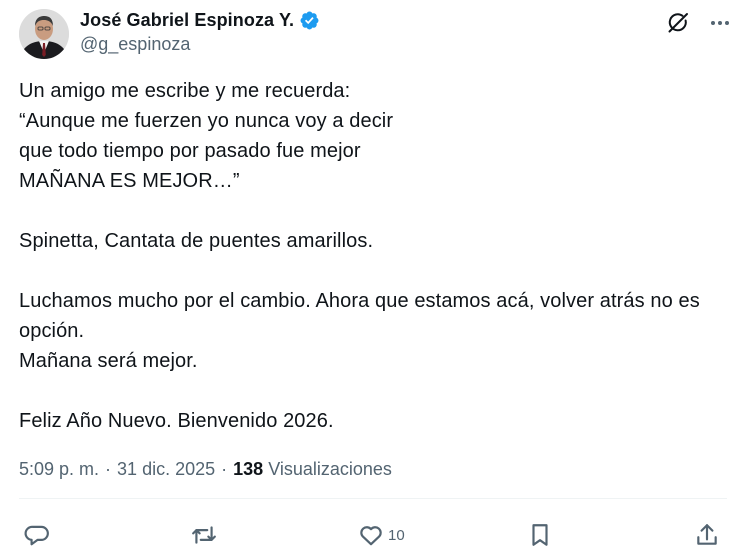 The width and height of the screenshot is (746, 558). Describe the element at coordinates (375, 35) in the screenshot. I see `tweet-header: José Gabriel Espinoza Y. @g_espinoza` at that location.